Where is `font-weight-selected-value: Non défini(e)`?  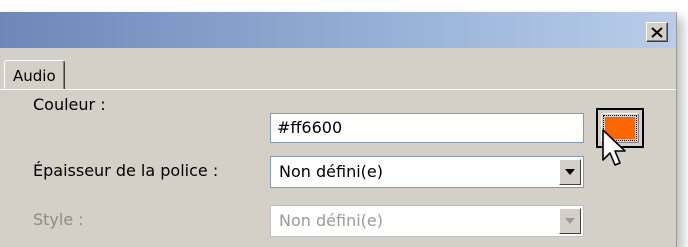
font-weight-selected-value: Non défini(e) is located at coordinates (331, 171).